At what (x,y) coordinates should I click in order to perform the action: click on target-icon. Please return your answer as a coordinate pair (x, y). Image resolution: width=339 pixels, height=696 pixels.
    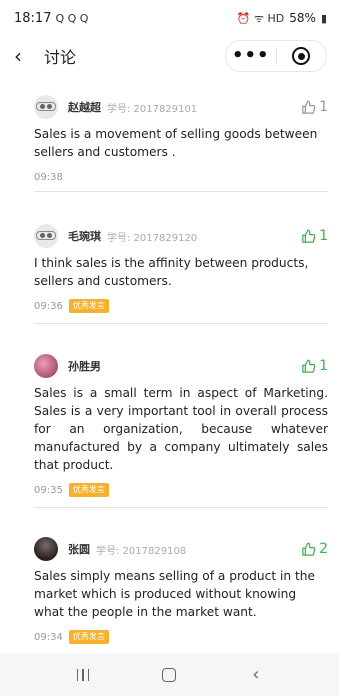
    Looking at the image, I should click on (301, 56).